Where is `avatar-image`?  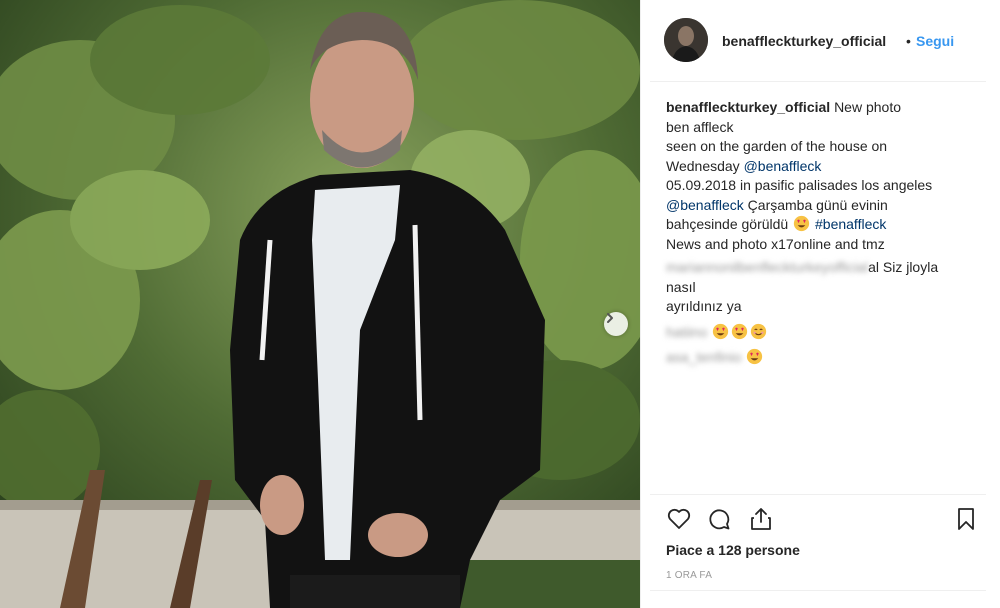
avatar-image is located at coordinates (686, 40).